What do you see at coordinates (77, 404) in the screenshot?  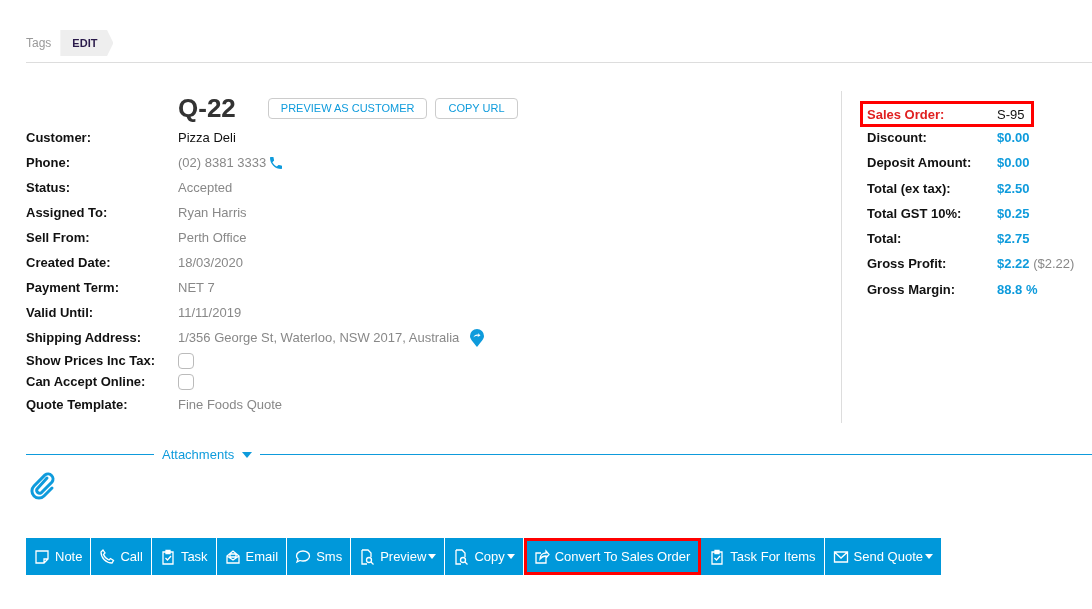 I see `field-label: Quote Template:` at bounding box center [77, 404].